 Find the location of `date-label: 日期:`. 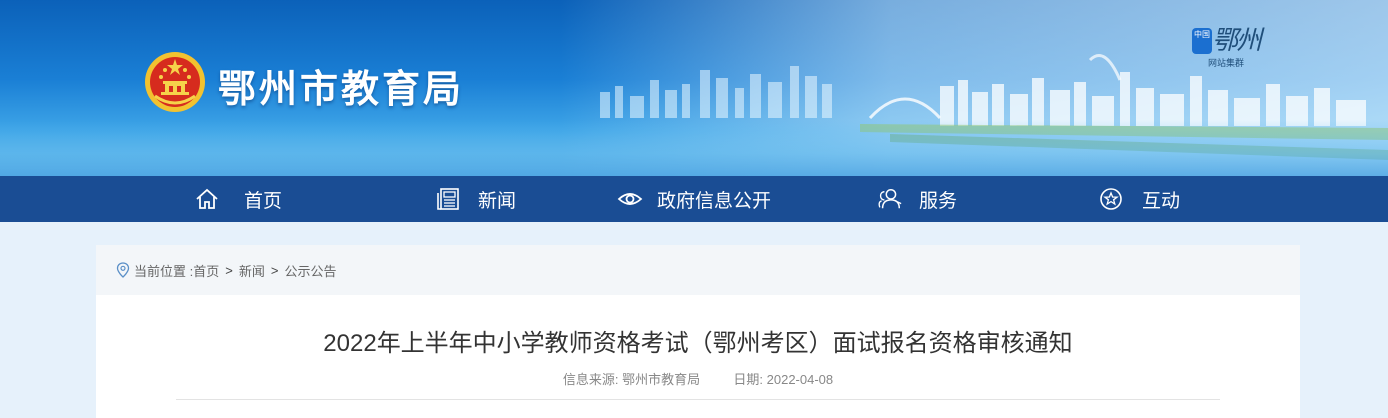

date-label: 日期: is located at coordinates (748, 379).